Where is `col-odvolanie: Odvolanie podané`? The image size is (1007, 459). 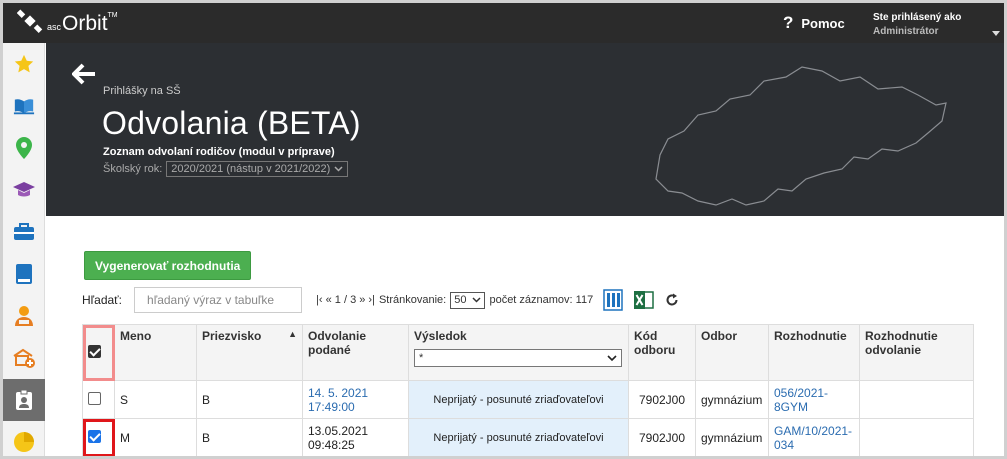
col-odvolanie: Odvolanie podané is located at coordinates (355, 352).